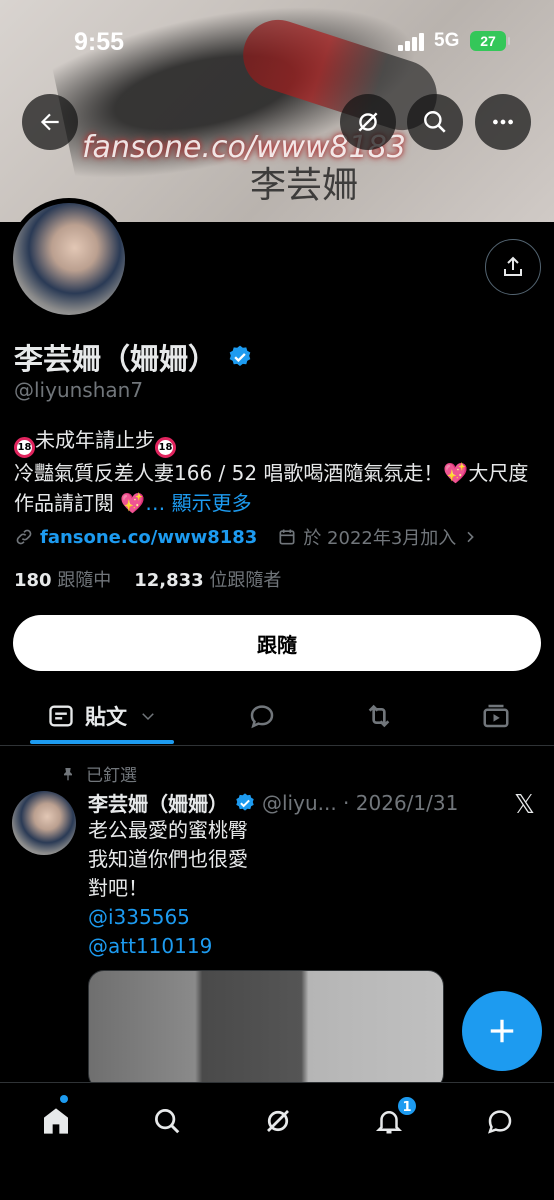  I want to click on tab-reposts, so click(379, 716).